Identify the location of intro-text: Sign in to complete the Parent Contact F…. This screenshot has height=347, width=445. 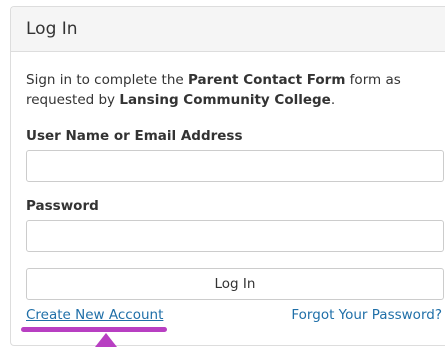
(235, 90).